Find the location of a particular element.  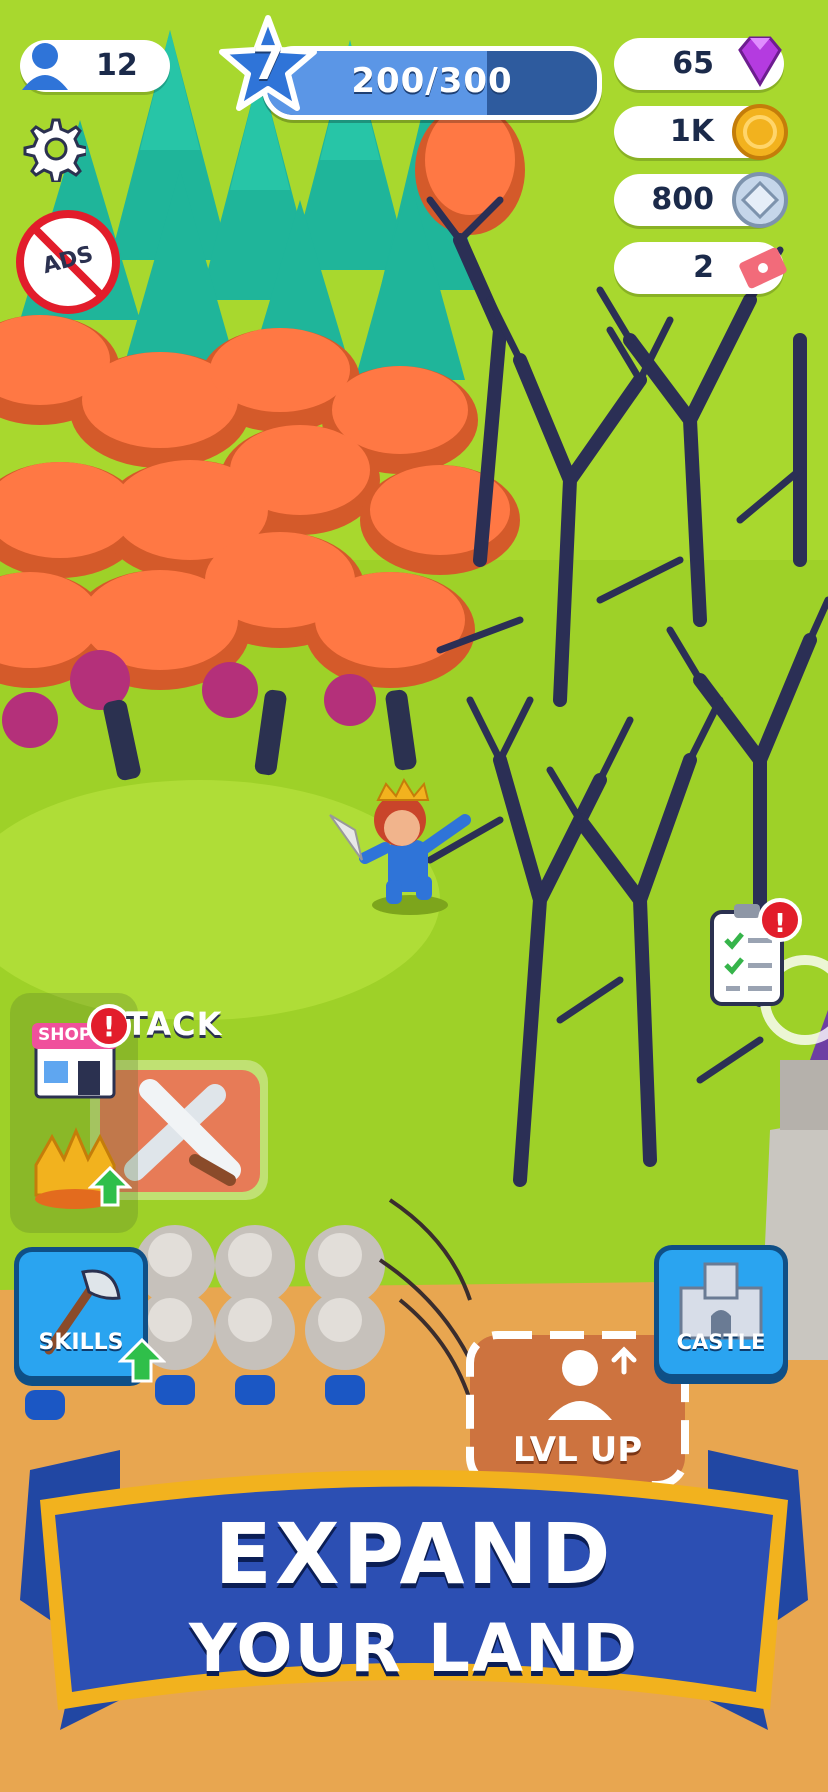

shop-button: SHOP ! is located at coordinates (80, 1052).